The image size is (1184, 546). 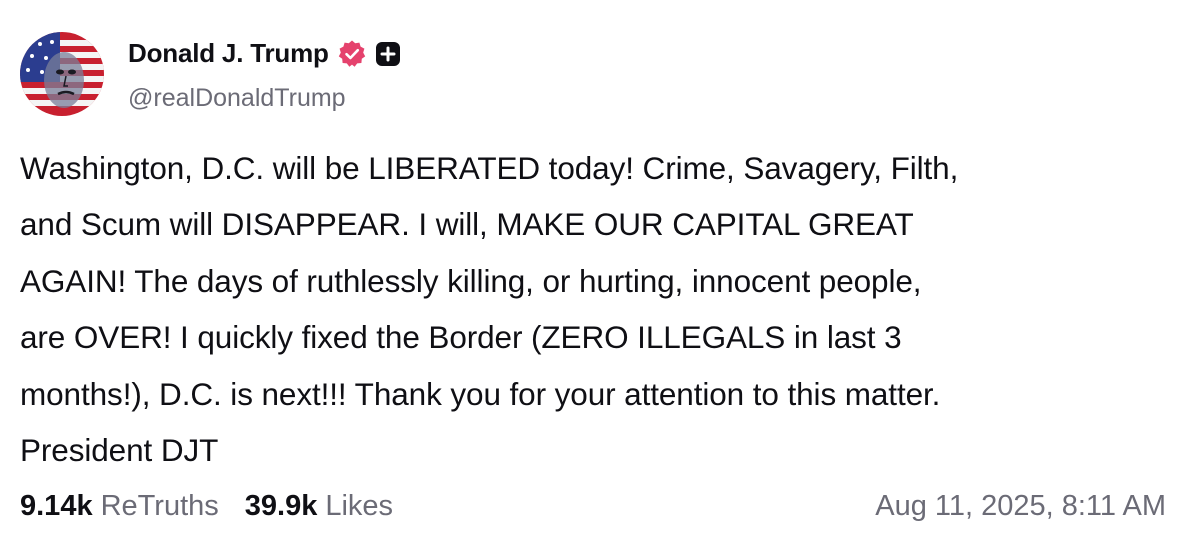 I want to click on avatar-image, so click(x=62, y=74).